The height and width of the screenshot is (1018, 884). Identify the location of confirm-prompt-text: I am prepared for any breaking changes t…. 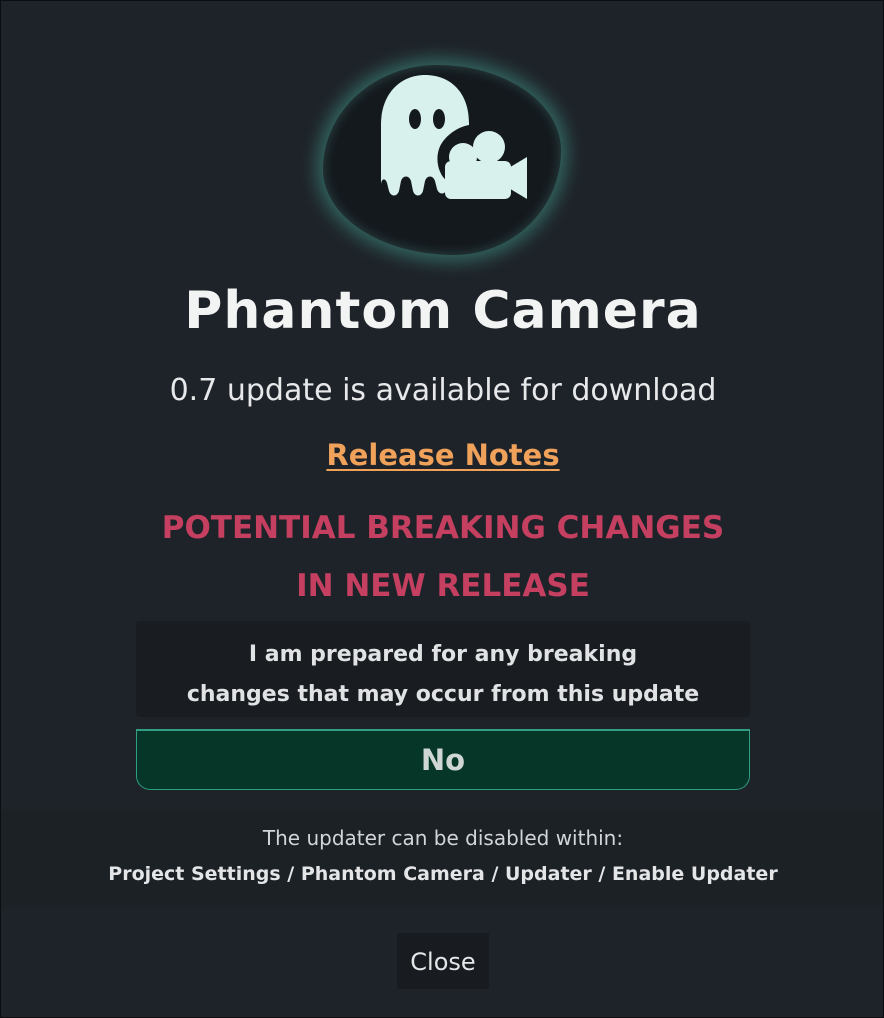
(443, 675).